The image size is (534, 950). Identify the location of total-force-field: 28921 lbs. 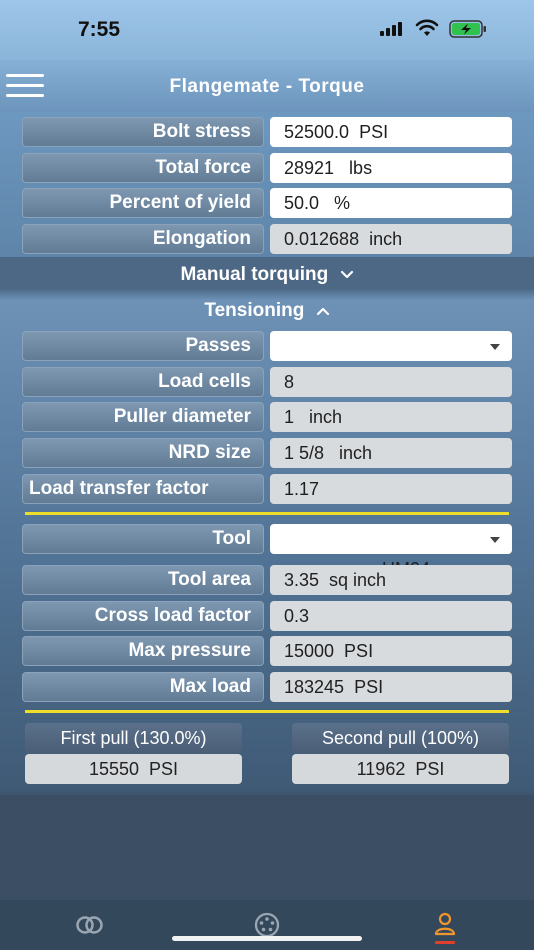
(391, 168).